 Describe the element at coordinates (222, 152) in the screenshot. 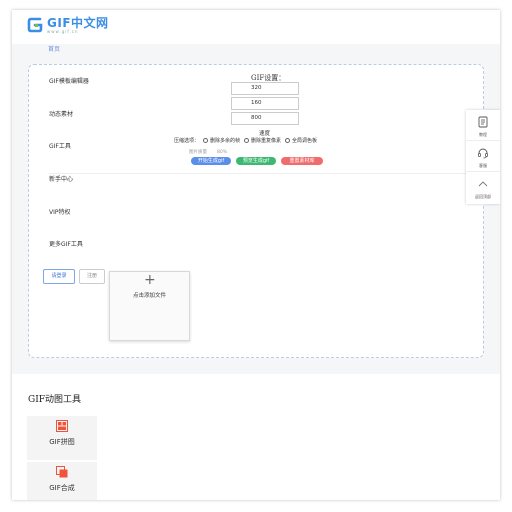

I see `quality-value: 80%` at that location.